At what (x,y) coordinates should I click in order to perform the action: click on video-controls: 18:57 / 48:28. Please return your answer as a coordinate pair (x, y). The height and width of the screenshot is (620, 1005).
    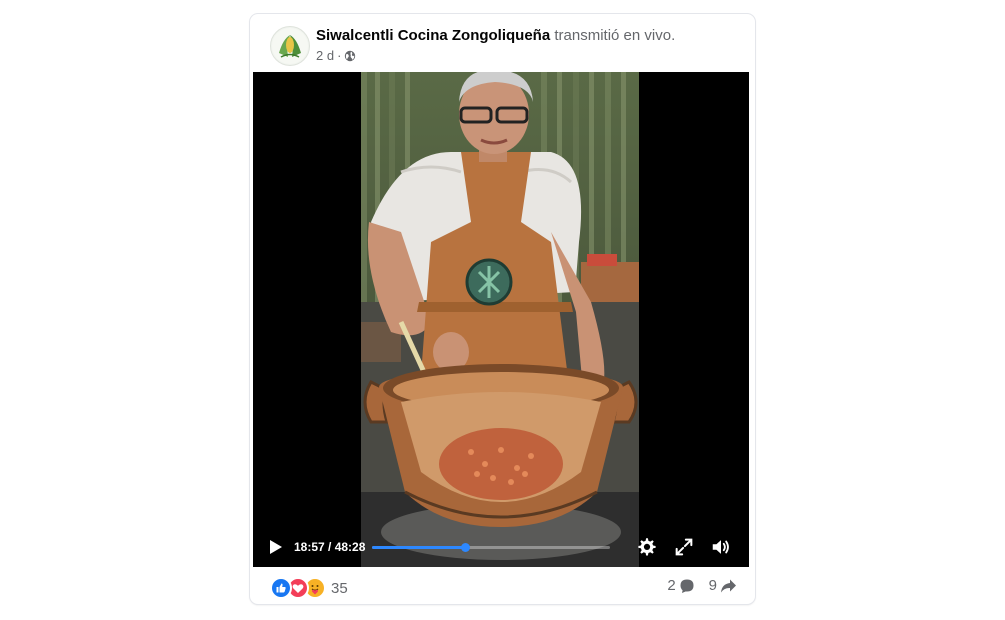
    Looking at the image, I should click on (501, 547).